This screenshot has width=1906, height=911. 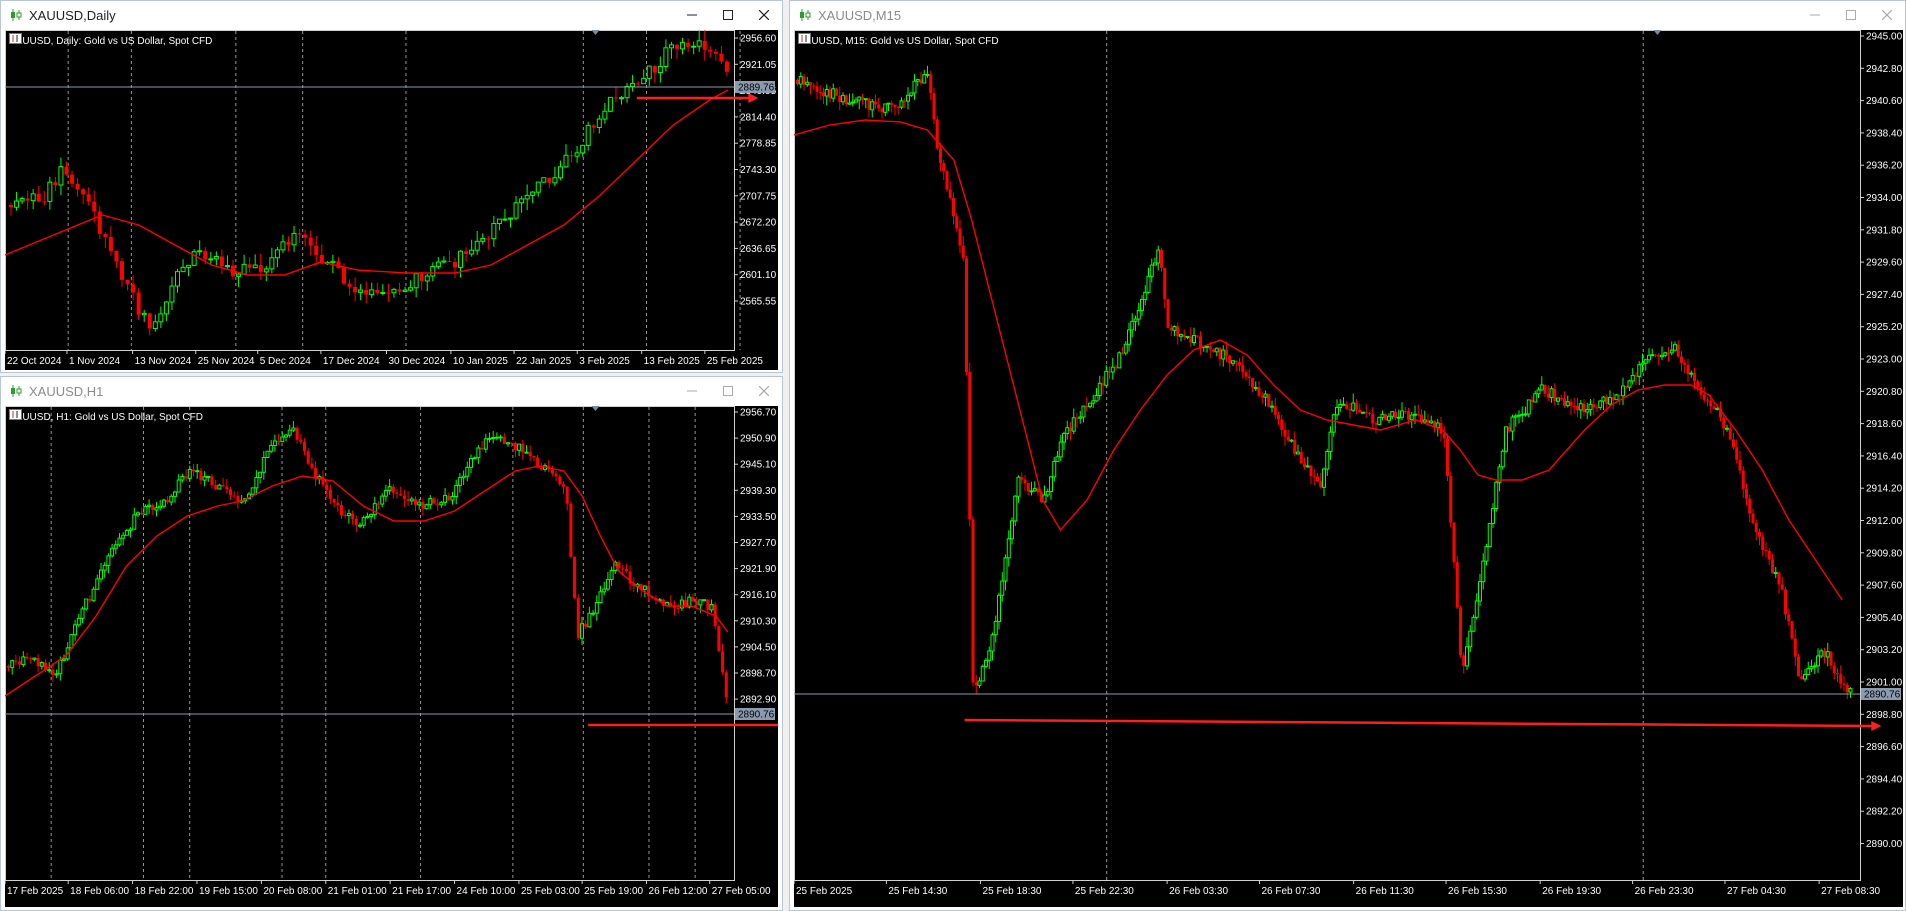 What do you see at coordinates (1664, 891) in the screenshot?
I see `time-tick-label: 26 Feb 23:30` at bounding box center [1664, 891].